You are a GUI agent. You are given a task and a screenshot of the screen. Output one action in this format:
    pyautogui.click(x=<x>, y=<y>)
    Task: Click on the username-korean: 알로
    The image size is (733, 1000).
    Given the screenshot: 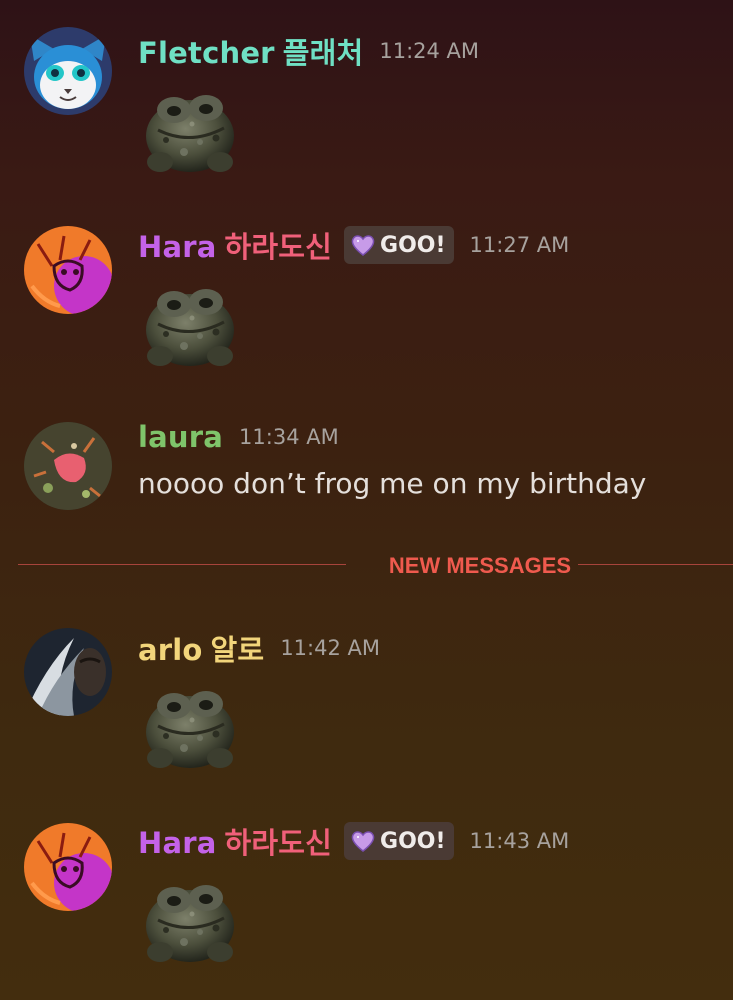 What is the action you would take?
    pyautogui.click(x=238, y=650)
    